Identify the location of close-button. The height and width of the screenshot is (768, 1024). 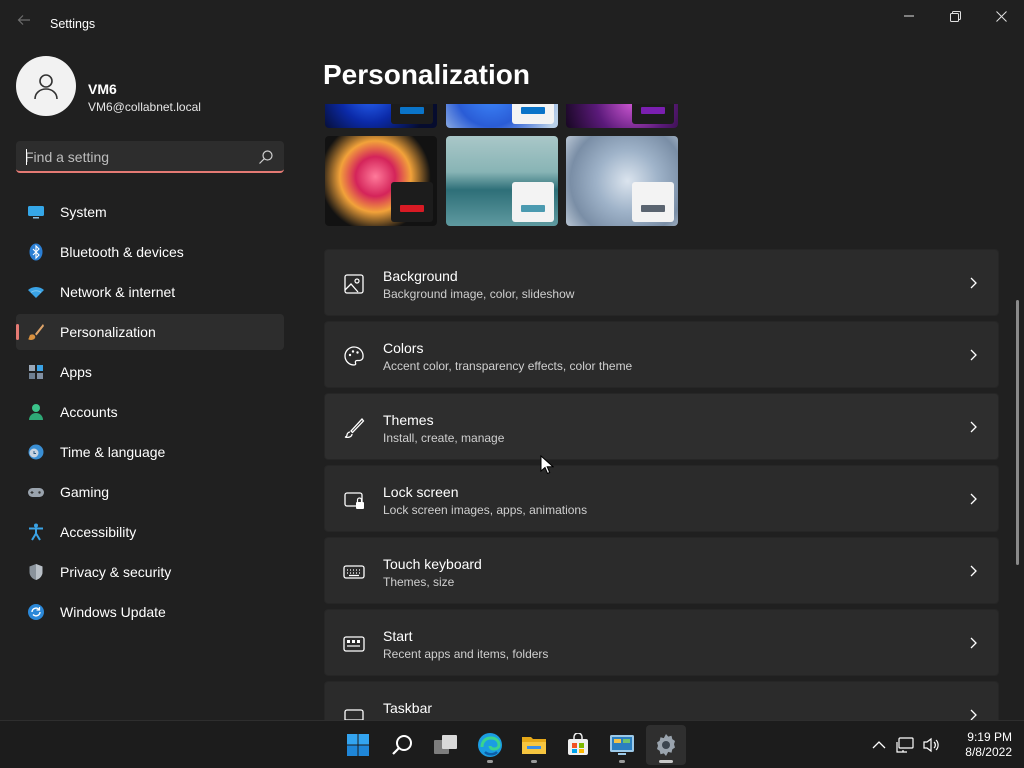
(1001, 16).